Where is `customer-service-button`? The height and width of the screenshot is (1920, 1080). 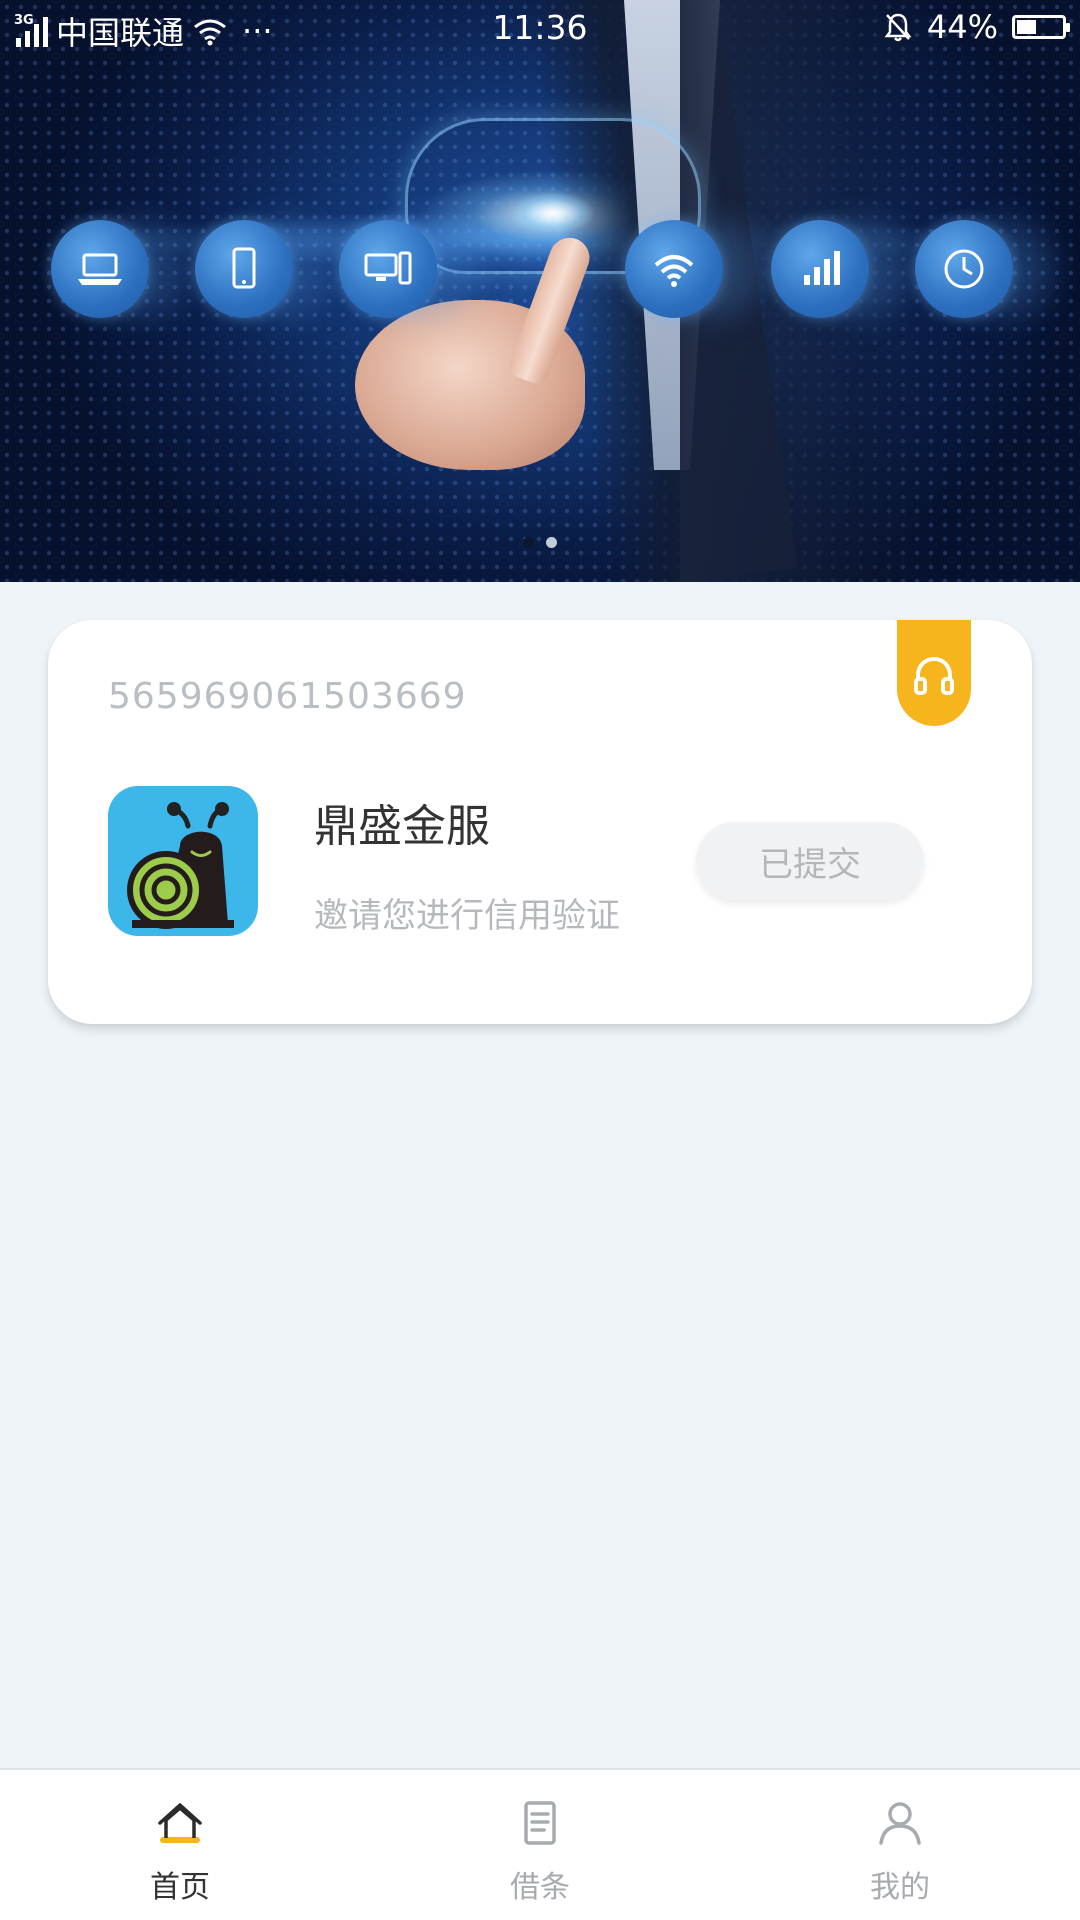
customer-service-button is located at coordinates (934, 673).